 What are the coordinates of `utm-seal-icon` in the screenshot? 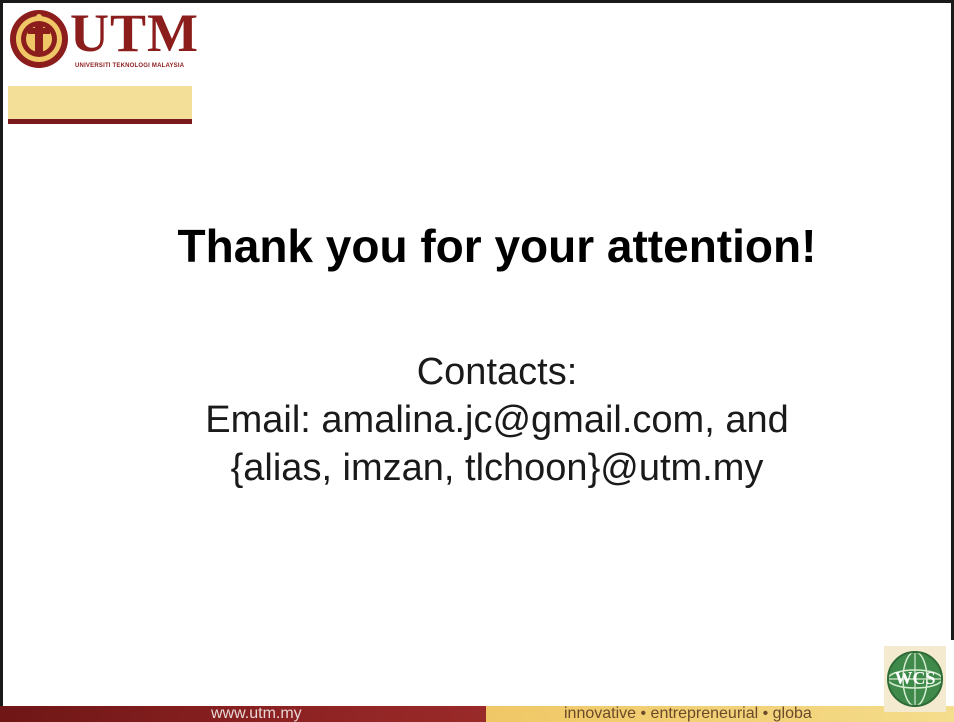 It's located at (39, 39).